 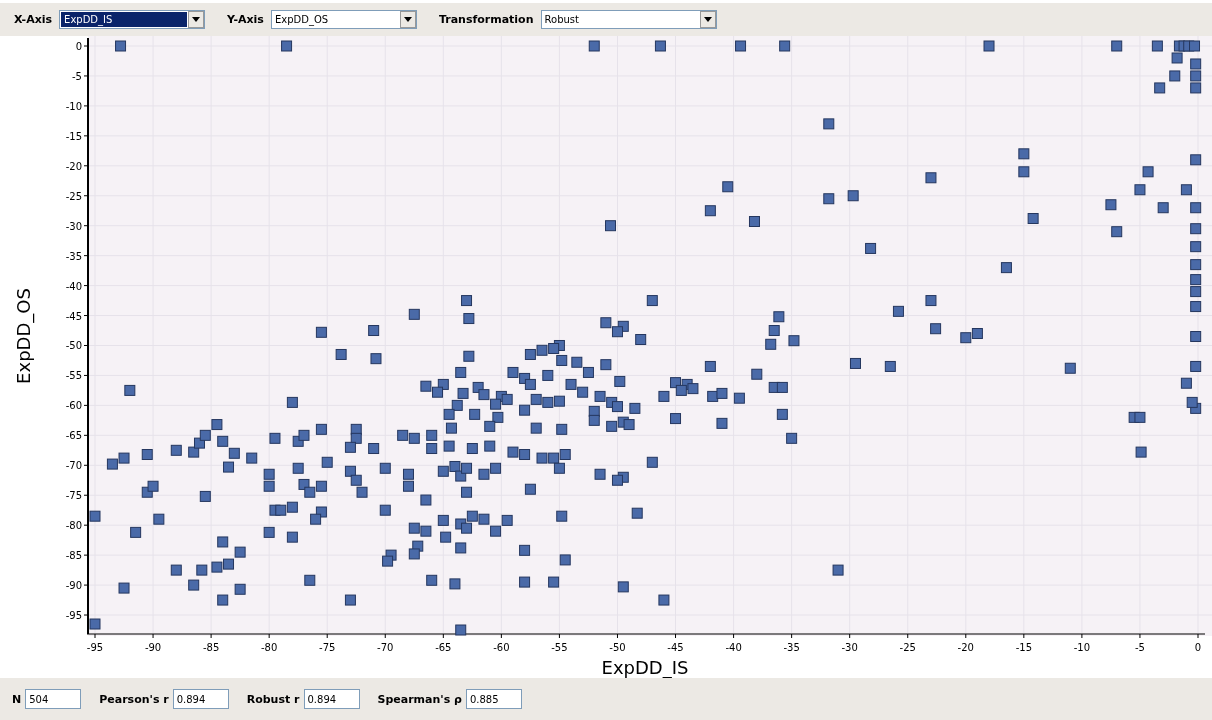 What do you see at coordinates (73, 466) in the screenshot?
I see `y-tick-label: -70` at bounding box center [73, 466].